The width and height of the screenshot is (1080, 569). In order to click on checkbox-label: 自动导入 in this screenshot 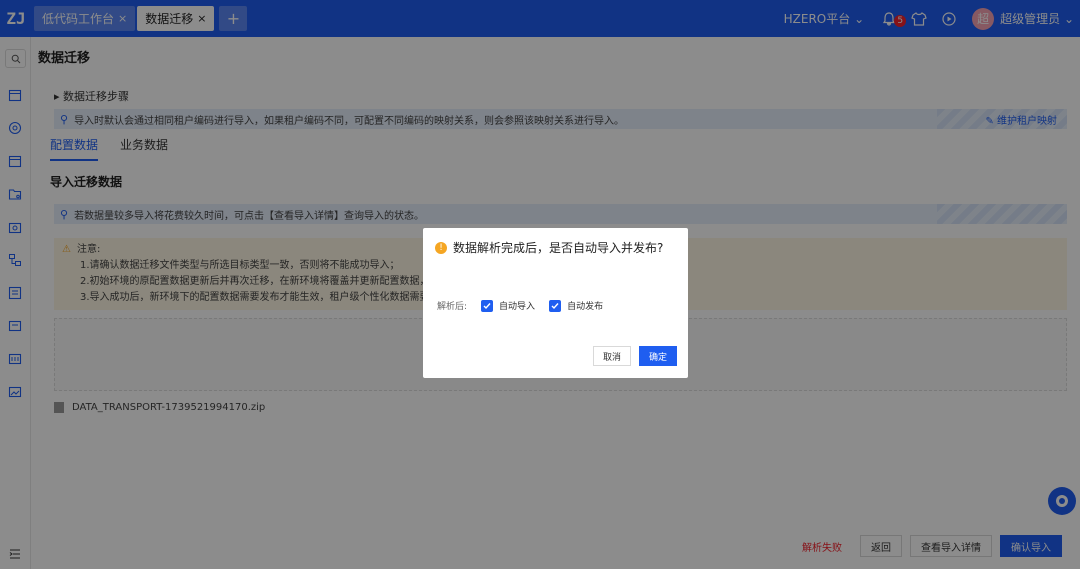, I will do `click(517, 307)`.